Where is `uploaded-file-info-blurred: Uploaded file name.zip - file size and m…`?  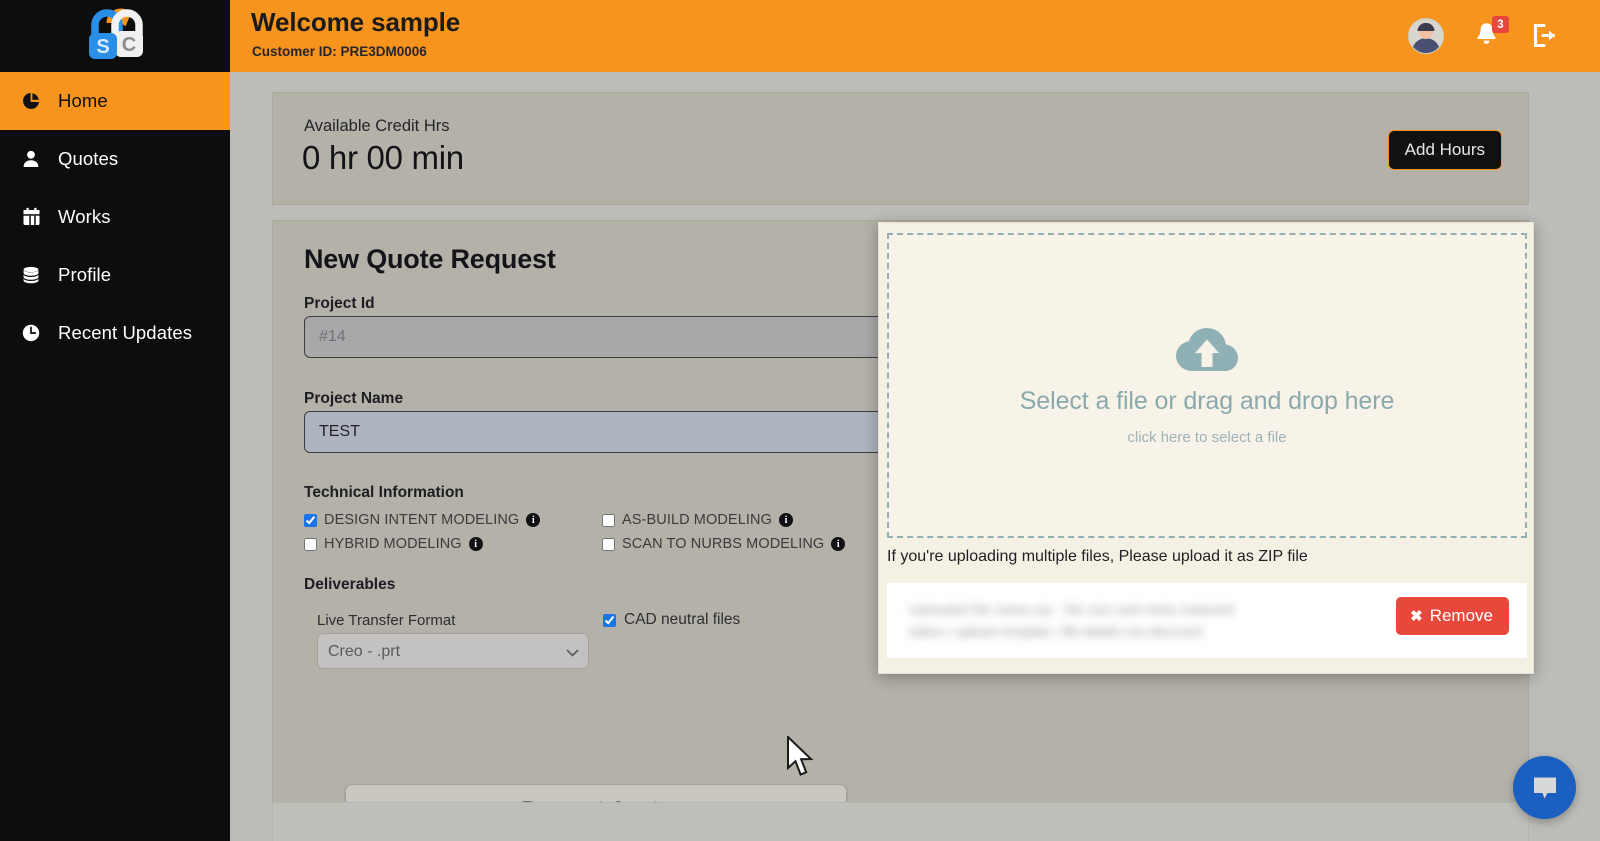 uploaded-file-info-blurred: Uploaded file name.zip - file size and m… is located at coordinates (1149, 622).